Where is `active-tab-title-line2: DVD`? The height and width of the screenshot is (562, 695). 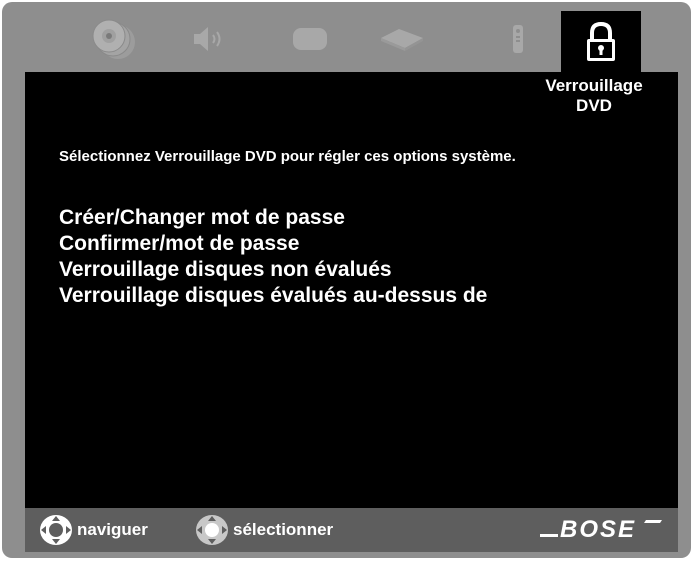
active-tab-title-line2: DVD is located at coordinates (594, 105).